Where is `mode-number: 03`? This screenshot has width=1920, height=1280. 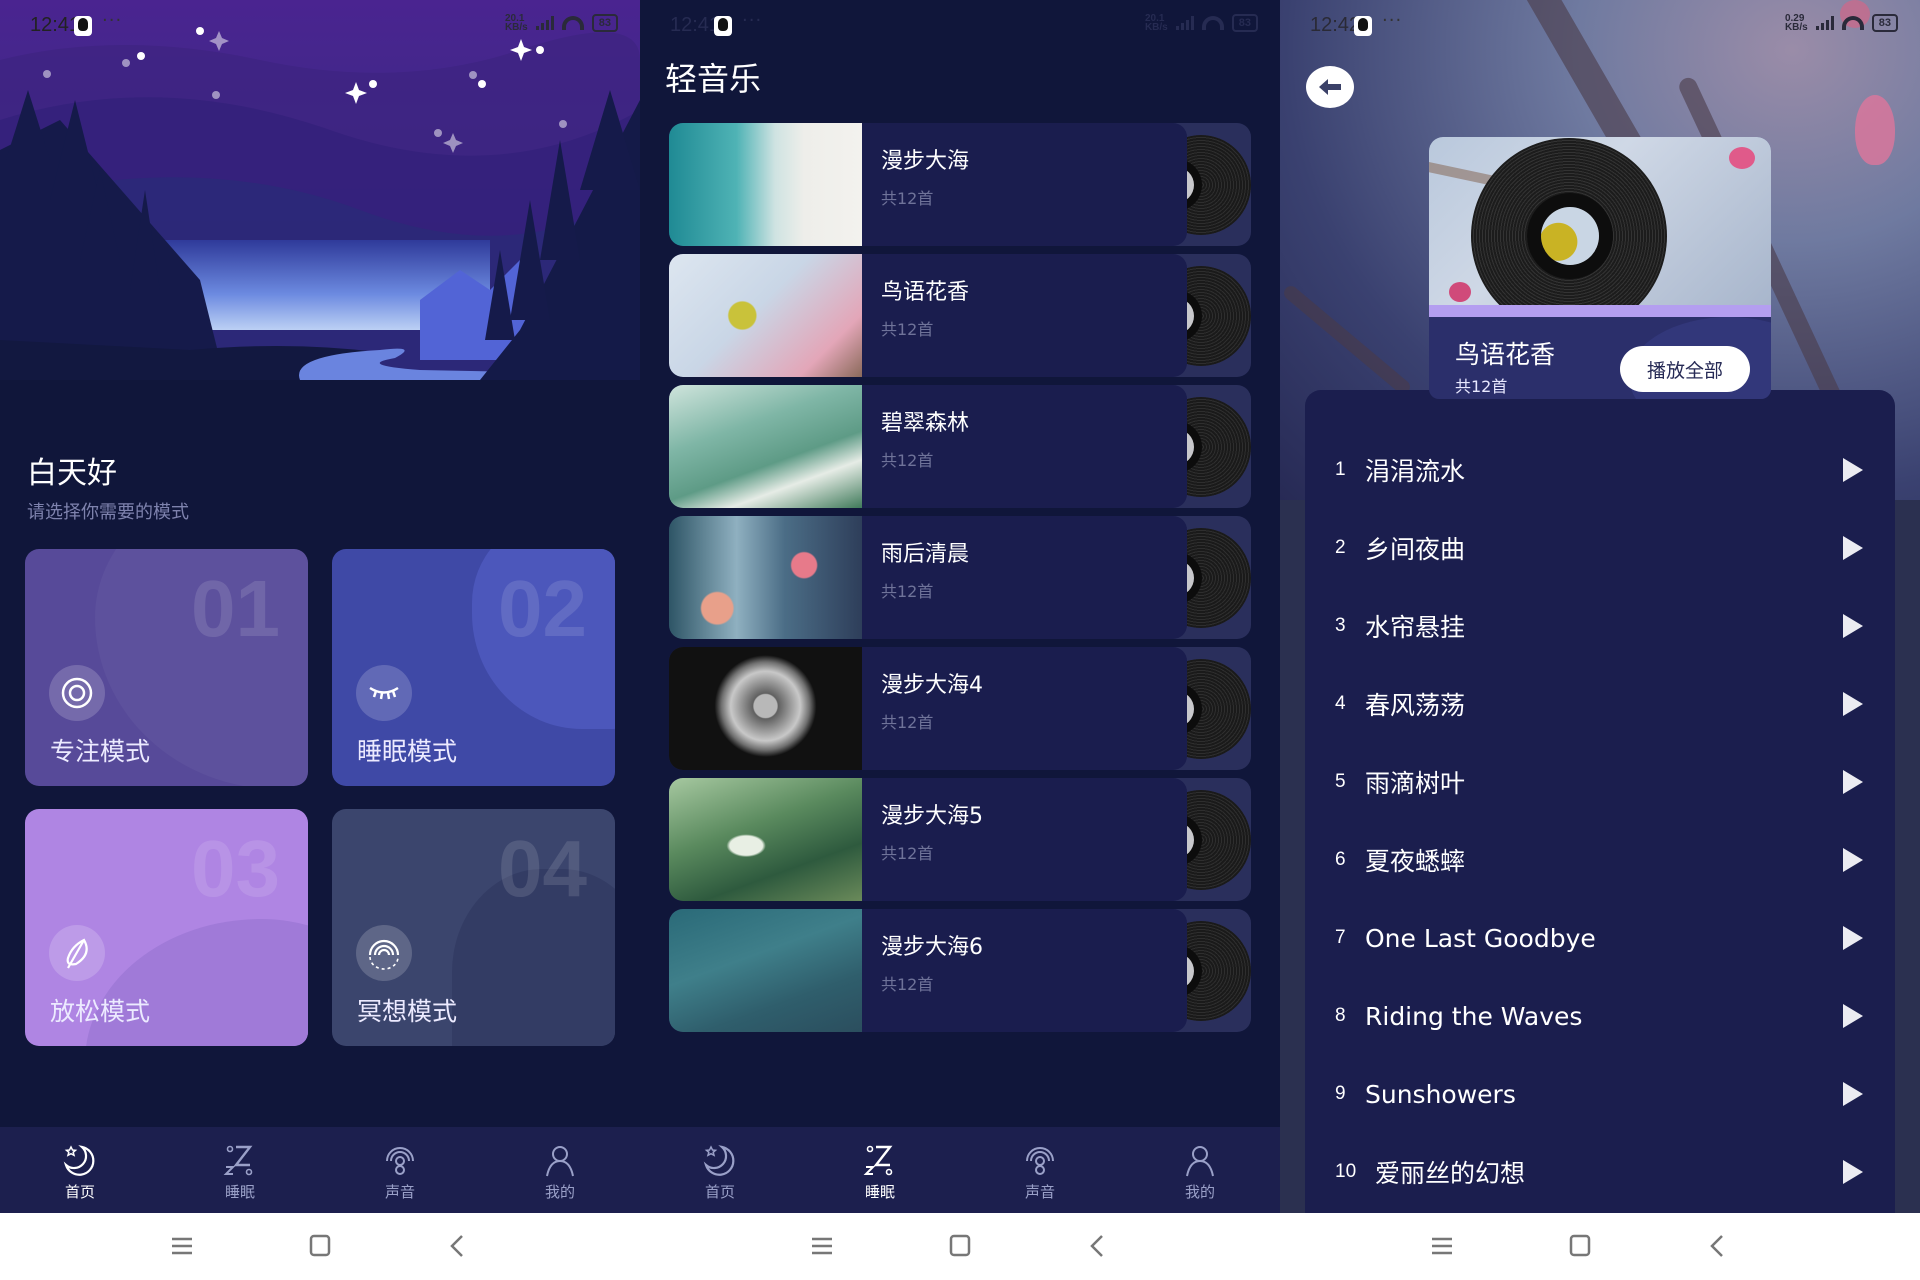
mode-number: 03 is located at coordinates (235, 868).